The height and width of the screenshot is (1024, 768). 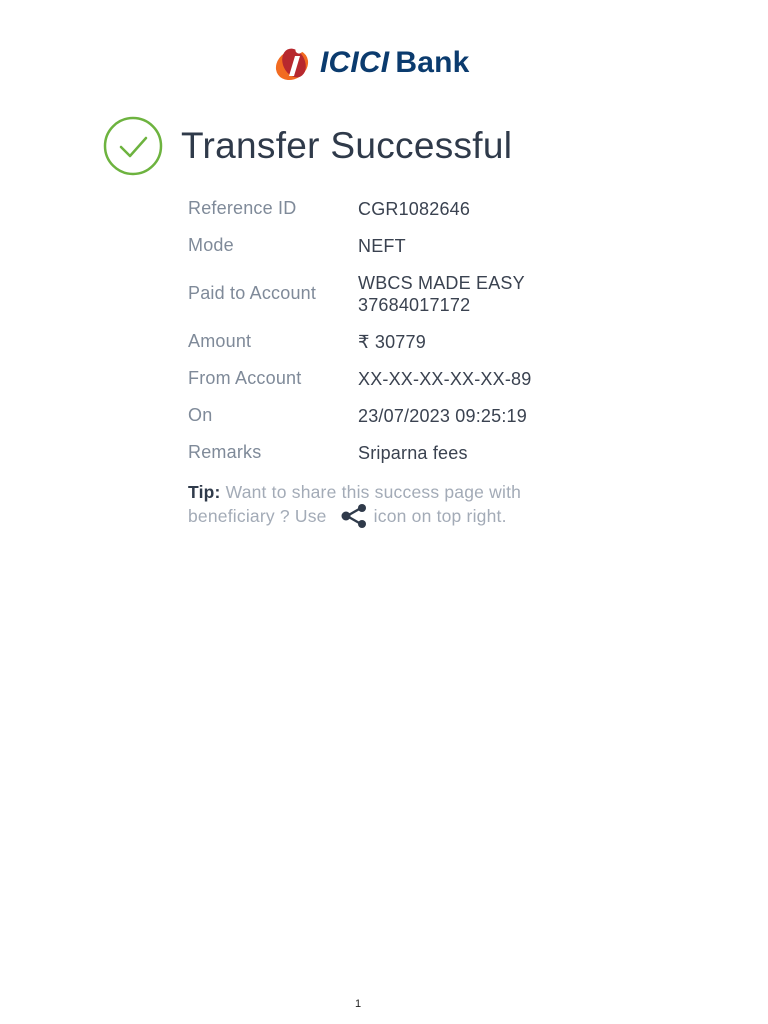 I want to click on detail-value: Sriparna fees, so click(x=413, y=453).